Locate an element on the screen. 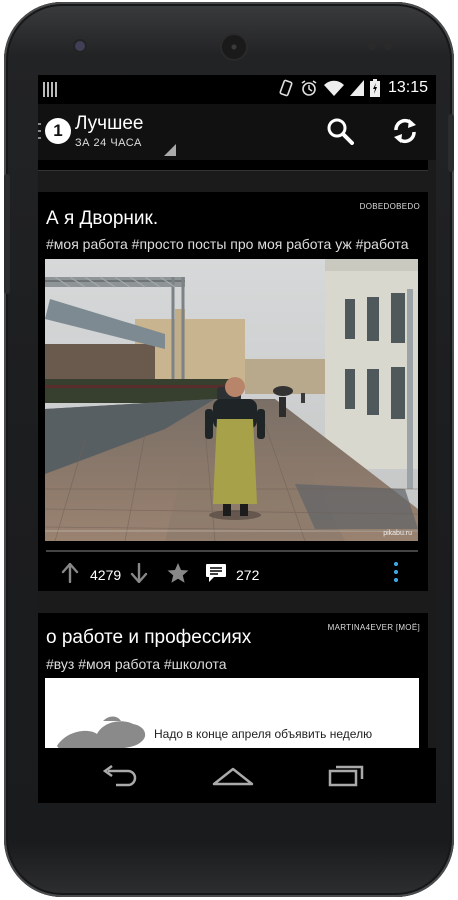  section-subtitle: ЗА 24 ЧАСА is located at coordinates (108, 143).